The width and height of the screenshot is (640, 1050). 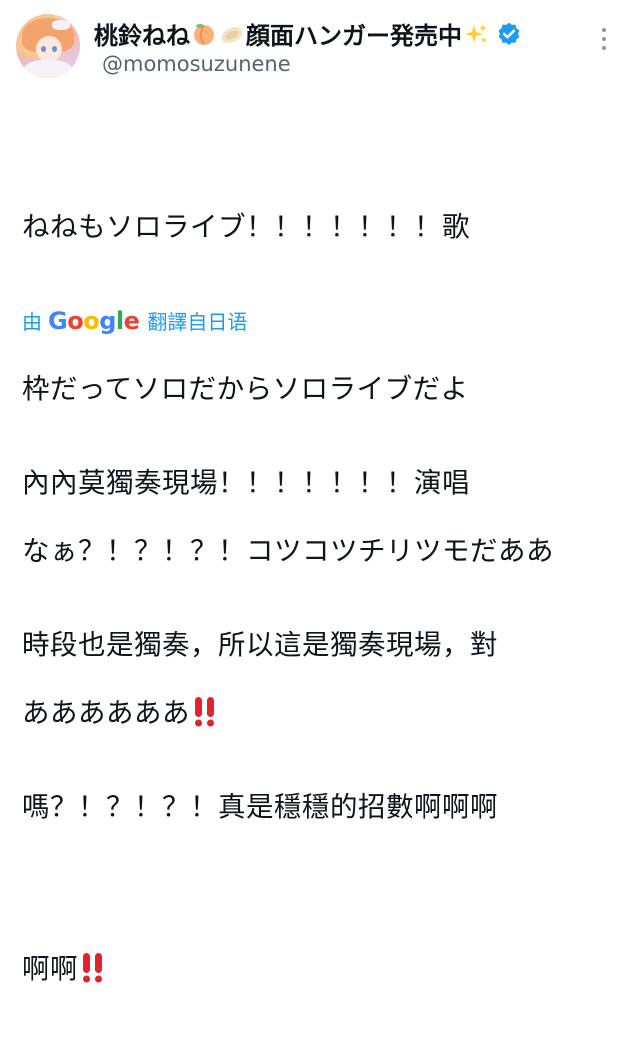 I want to click on avatar-bow, so click(x=61, y=25).